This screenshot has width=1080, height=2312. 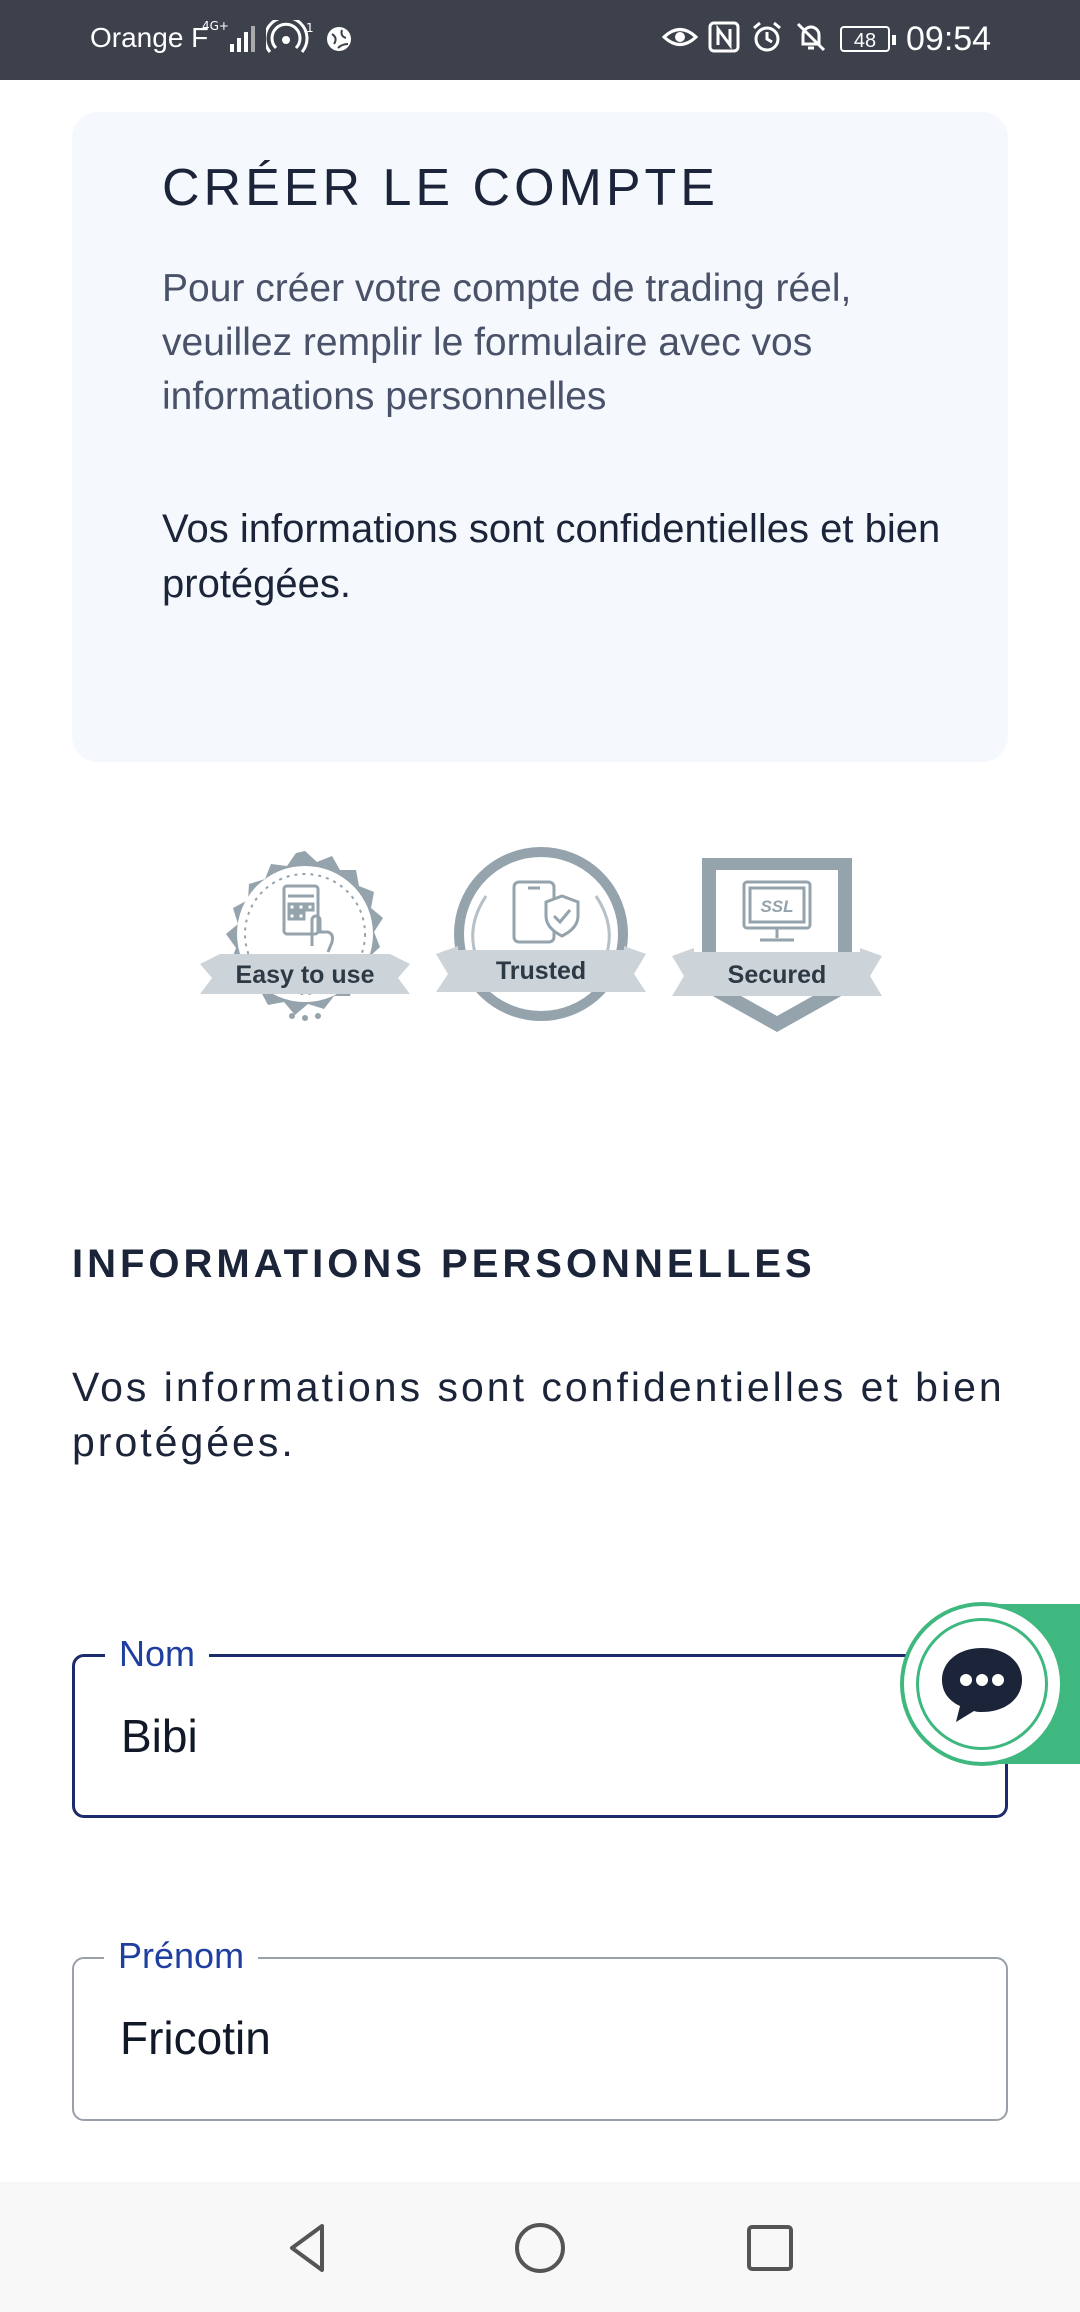 I want to click on recents-square-icon, so click(x=770, y=2248).